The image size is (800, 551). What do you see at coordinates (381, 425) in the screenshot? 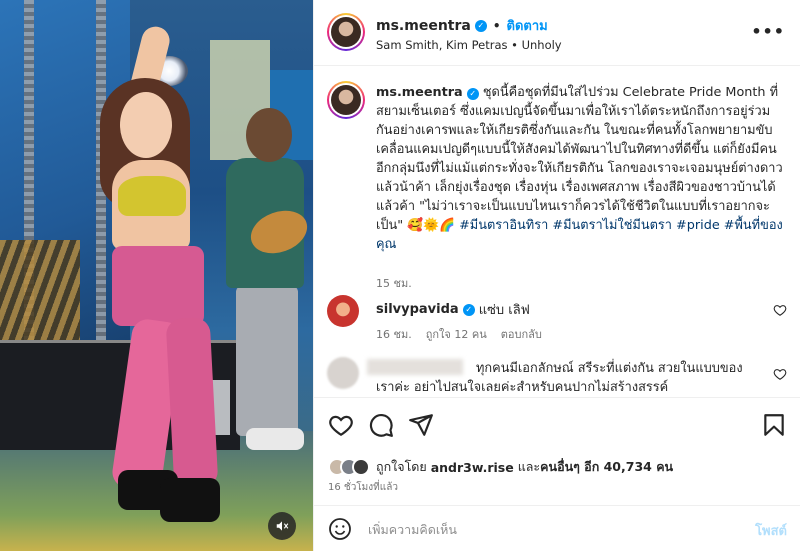
I see `comment-icon` at bounding box center [381, 425].